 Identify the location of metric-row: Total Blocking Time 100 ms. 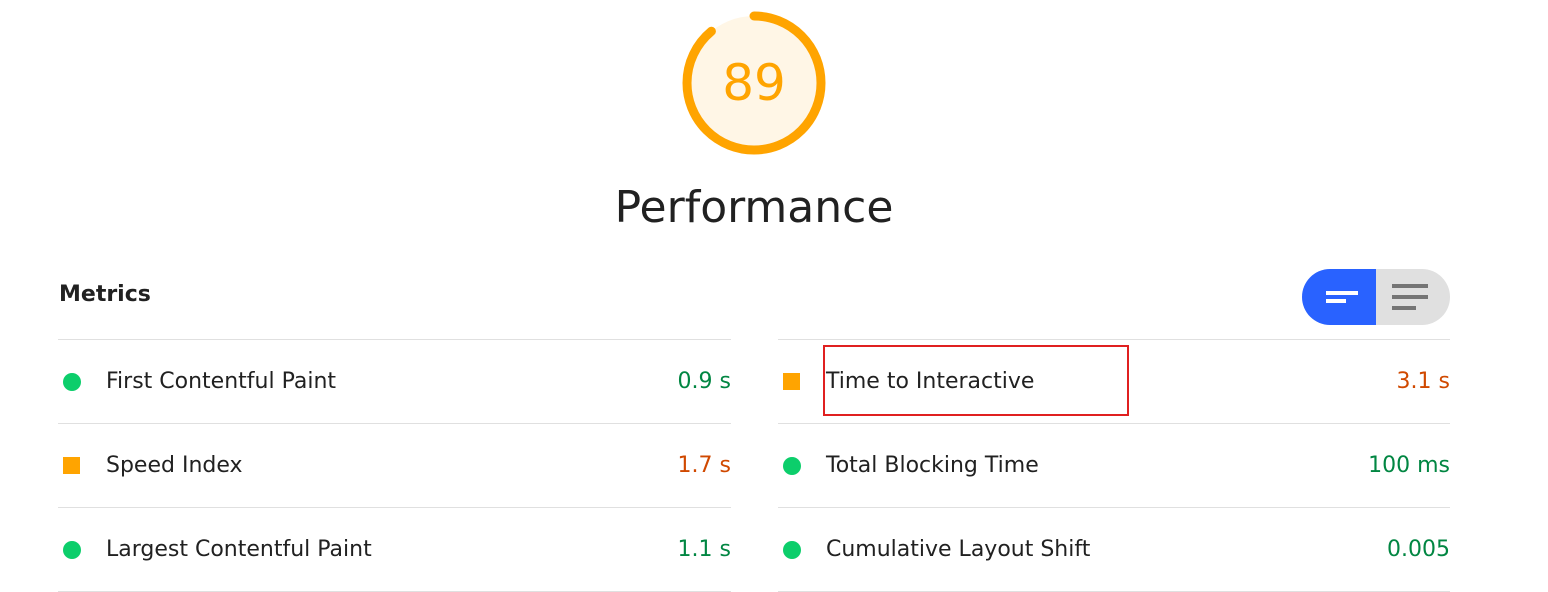
(1114, 465).